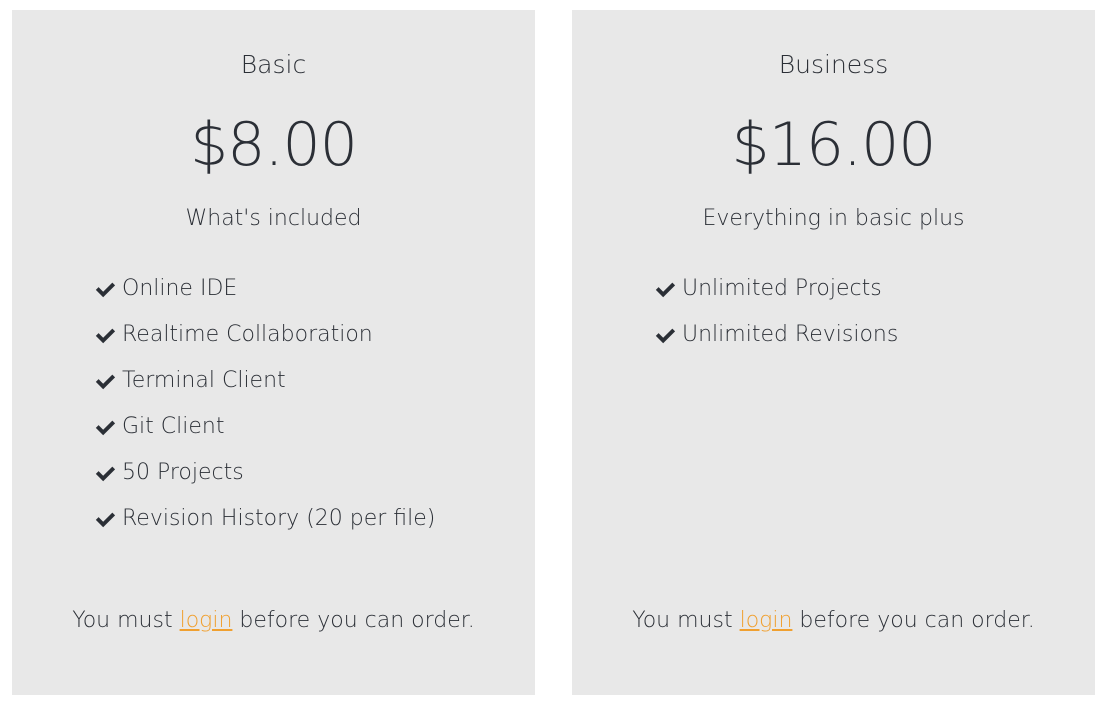 This screenshot has width=1108, height=705. I want to click on feature-item: Revision History (20 per file), so click(264, 529).